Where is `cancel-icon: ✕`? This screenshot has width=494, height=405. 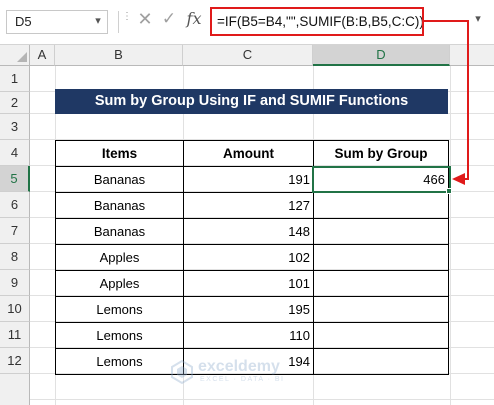
cancel-icon: ✕ is located at coordinates (145, 21).